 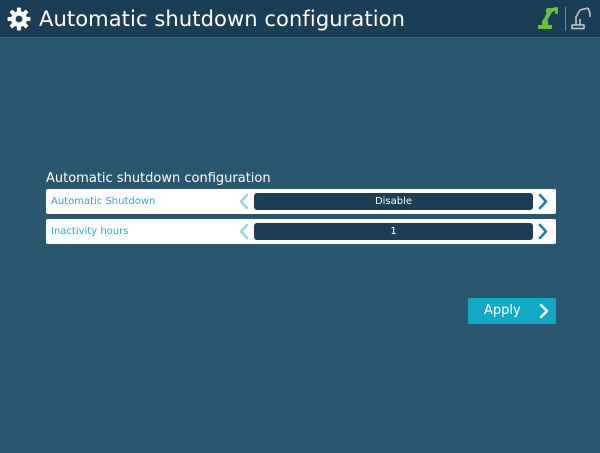 I want to click on page-title: Automatic shutdown configuration, so click(x=222, y=19).